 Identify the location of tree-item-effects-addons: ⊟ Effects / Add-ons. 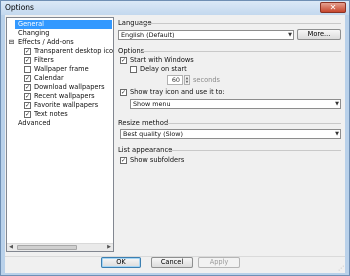
(41, 42).